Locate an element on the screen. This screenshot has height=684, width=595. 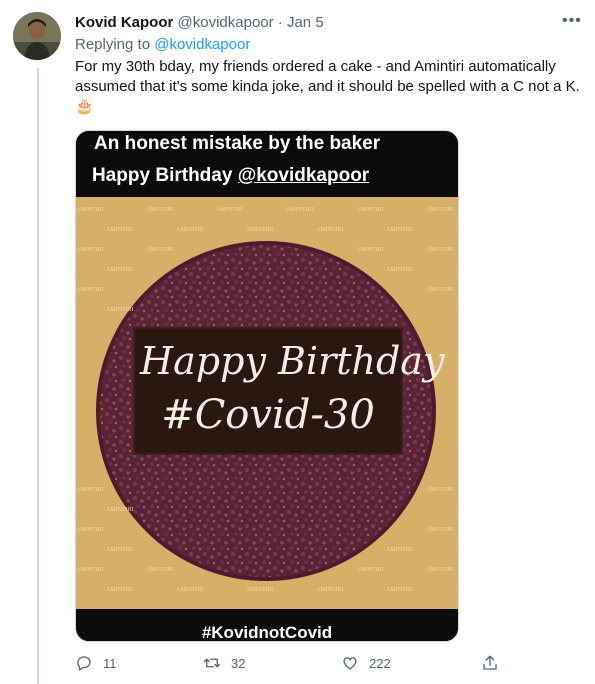
retweet-count: 32 is located at coordinates (238, 663).